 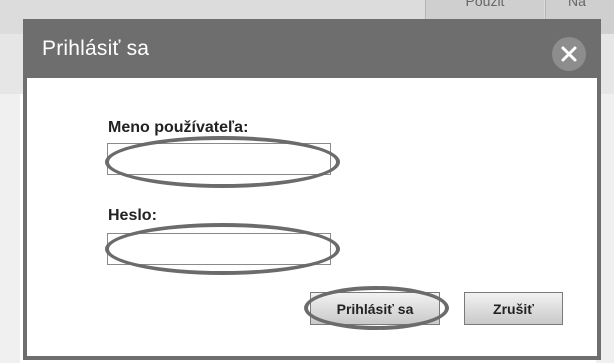 I want to click on cancel-button: Zrušiť, so click(x=513, y=308).